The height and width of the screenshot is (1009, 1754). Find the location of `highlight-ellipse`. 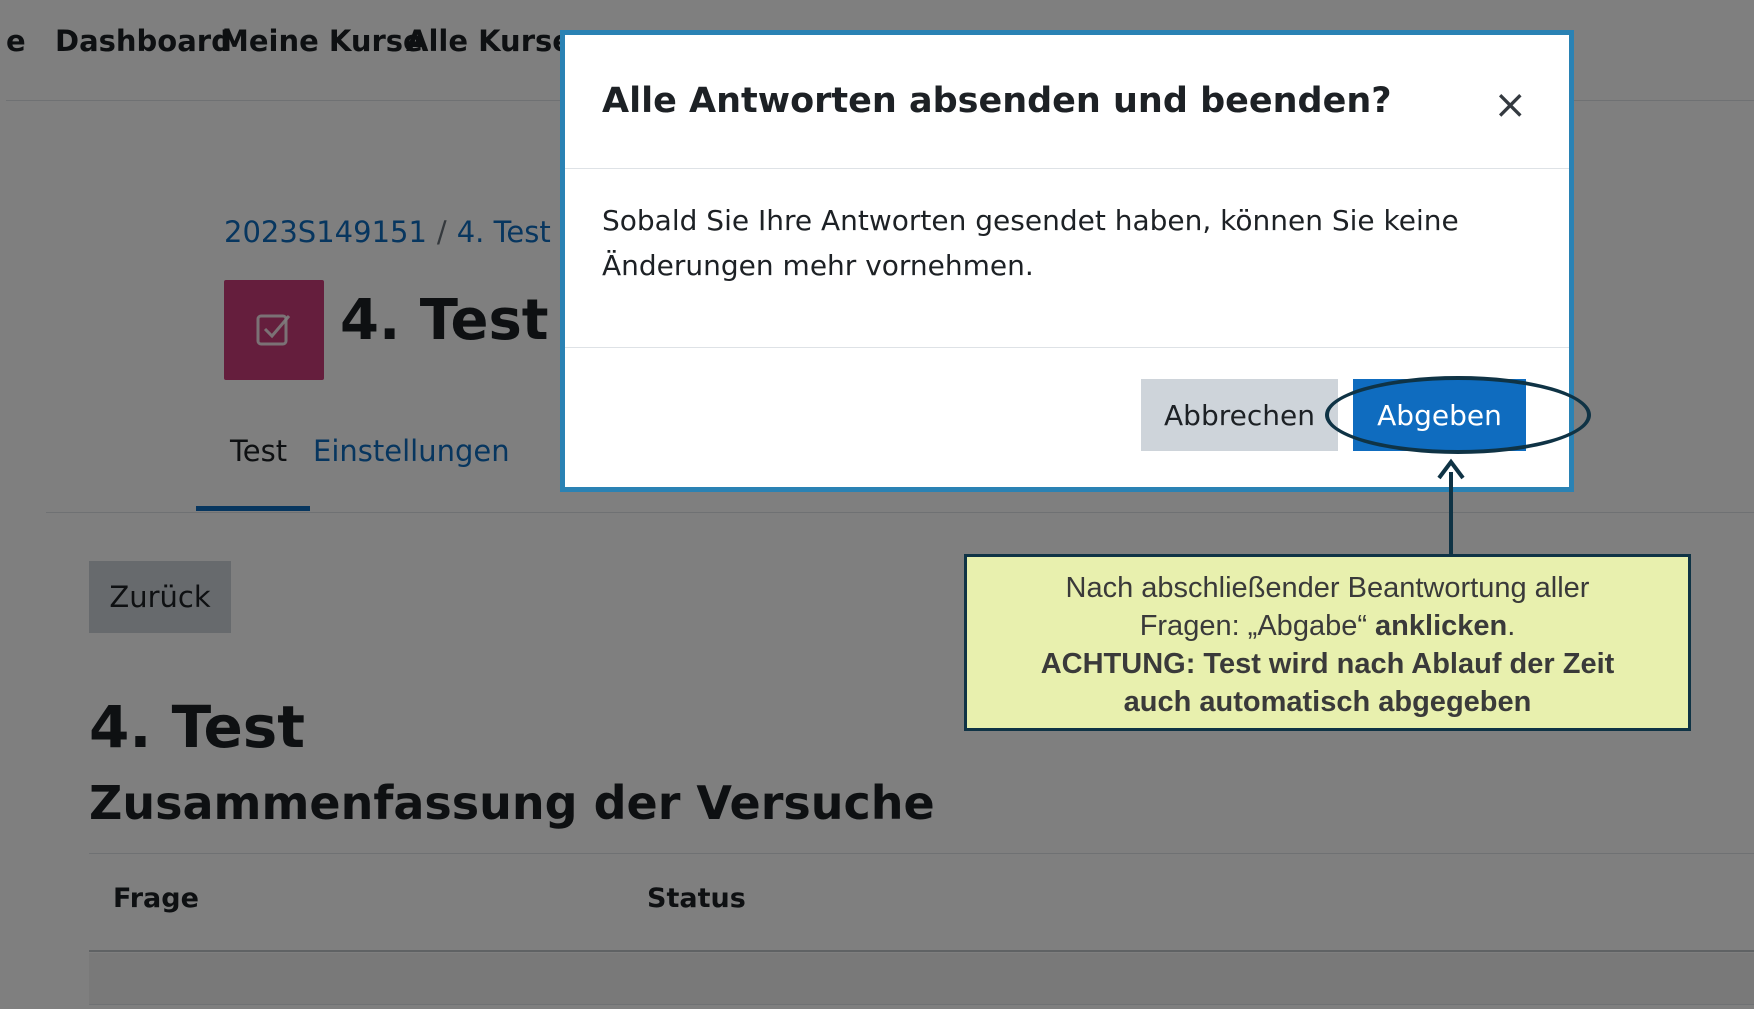

highlight-ellipse is located at coordinates (1458, 415).